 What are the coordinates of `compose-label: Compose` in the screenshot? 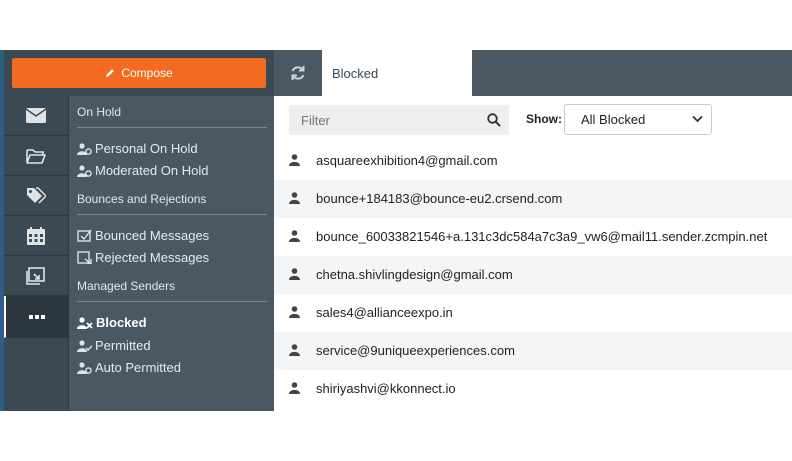 It's located at (147, 73).